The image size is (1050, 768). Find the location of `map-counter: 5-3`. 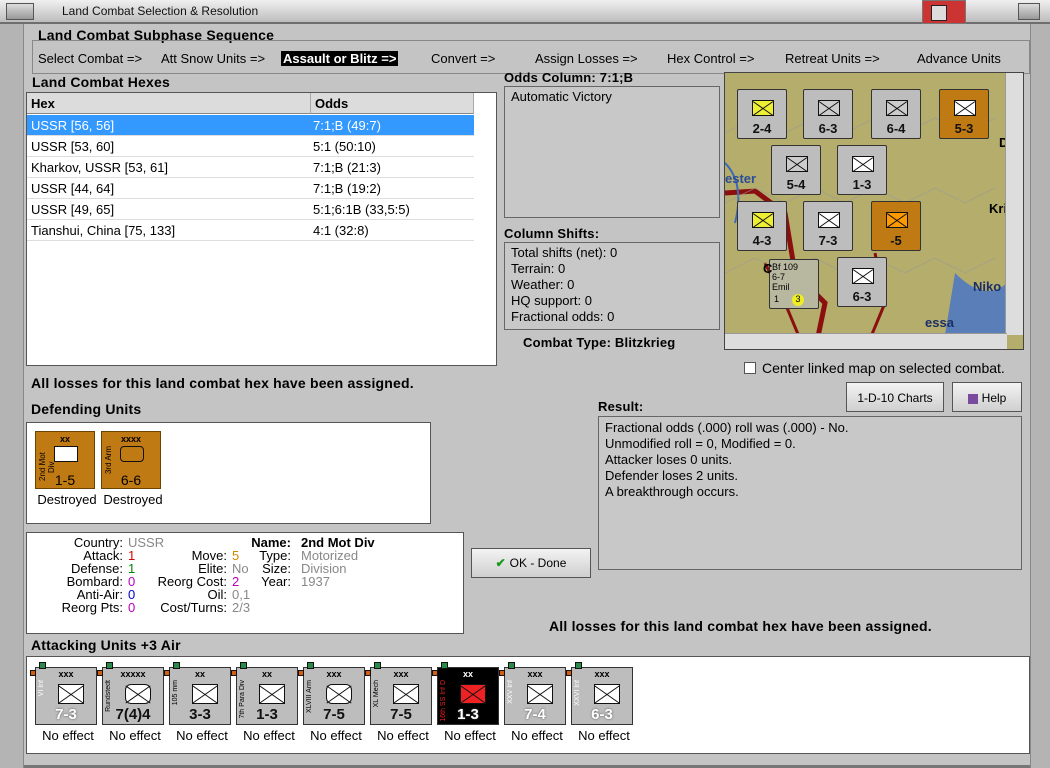

map-counter: 5-3 is located at coordinates (964, 114).